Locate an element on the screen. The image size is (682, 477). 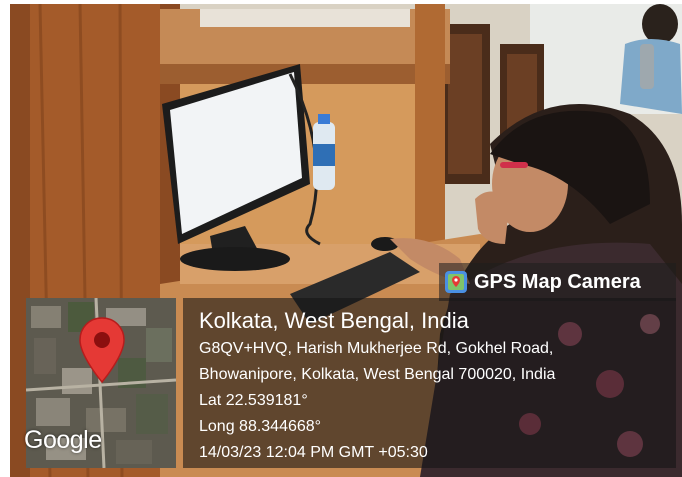
timestamp-text: 14/03/23 12:04 PM GMT +05:30 is located at coordinates (313, 452).